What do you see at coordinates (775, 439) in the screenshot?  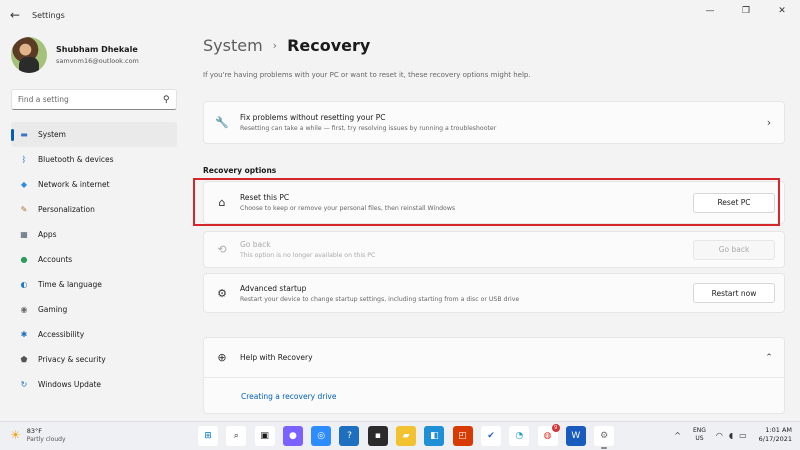 I see `clock-date: 6/17/2021` at bounding box center [775, 439].